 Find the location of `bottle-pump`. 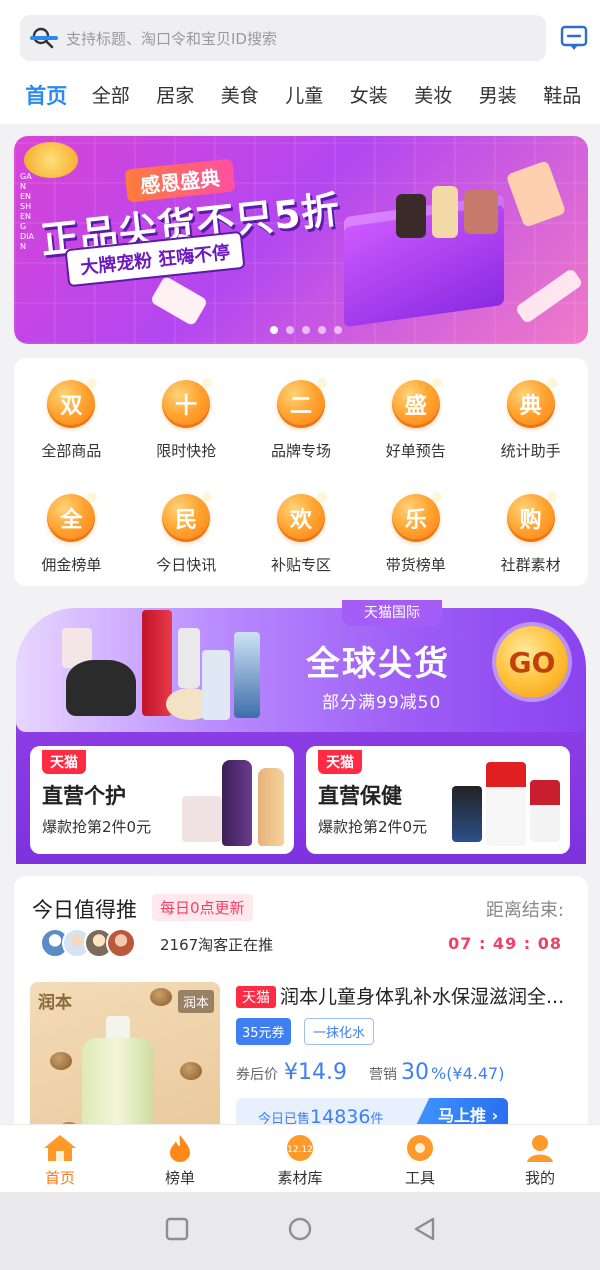

bottle-pump is located at coordinates (118, 1028).